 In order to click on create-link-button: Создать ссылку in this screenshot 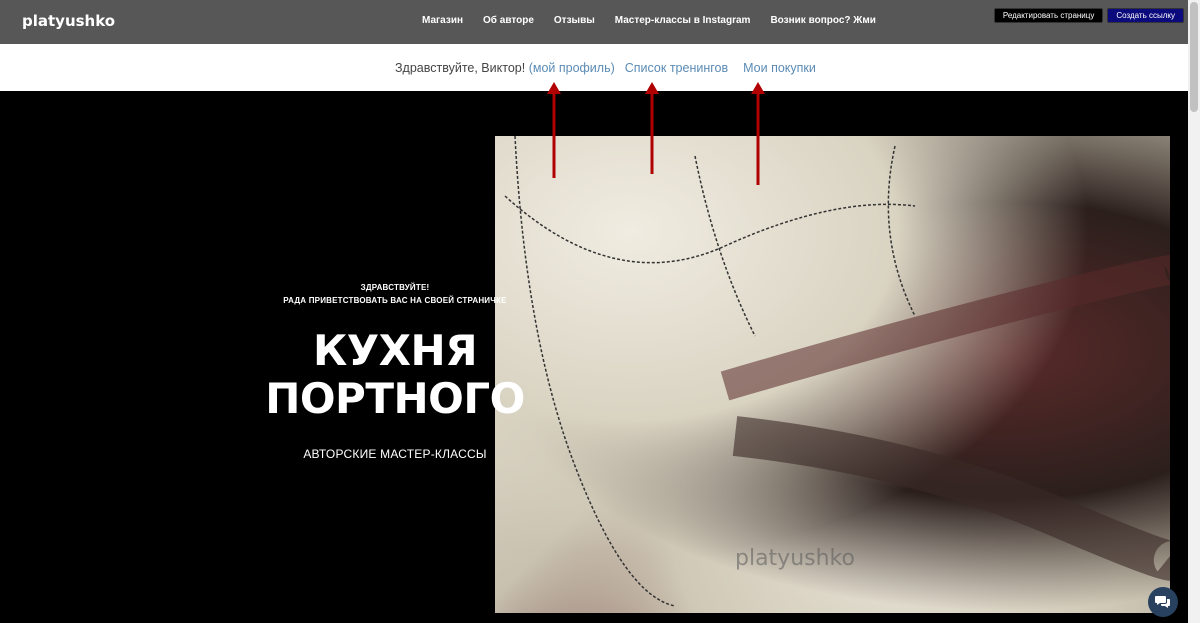, I will do `click(1145, 15)`.